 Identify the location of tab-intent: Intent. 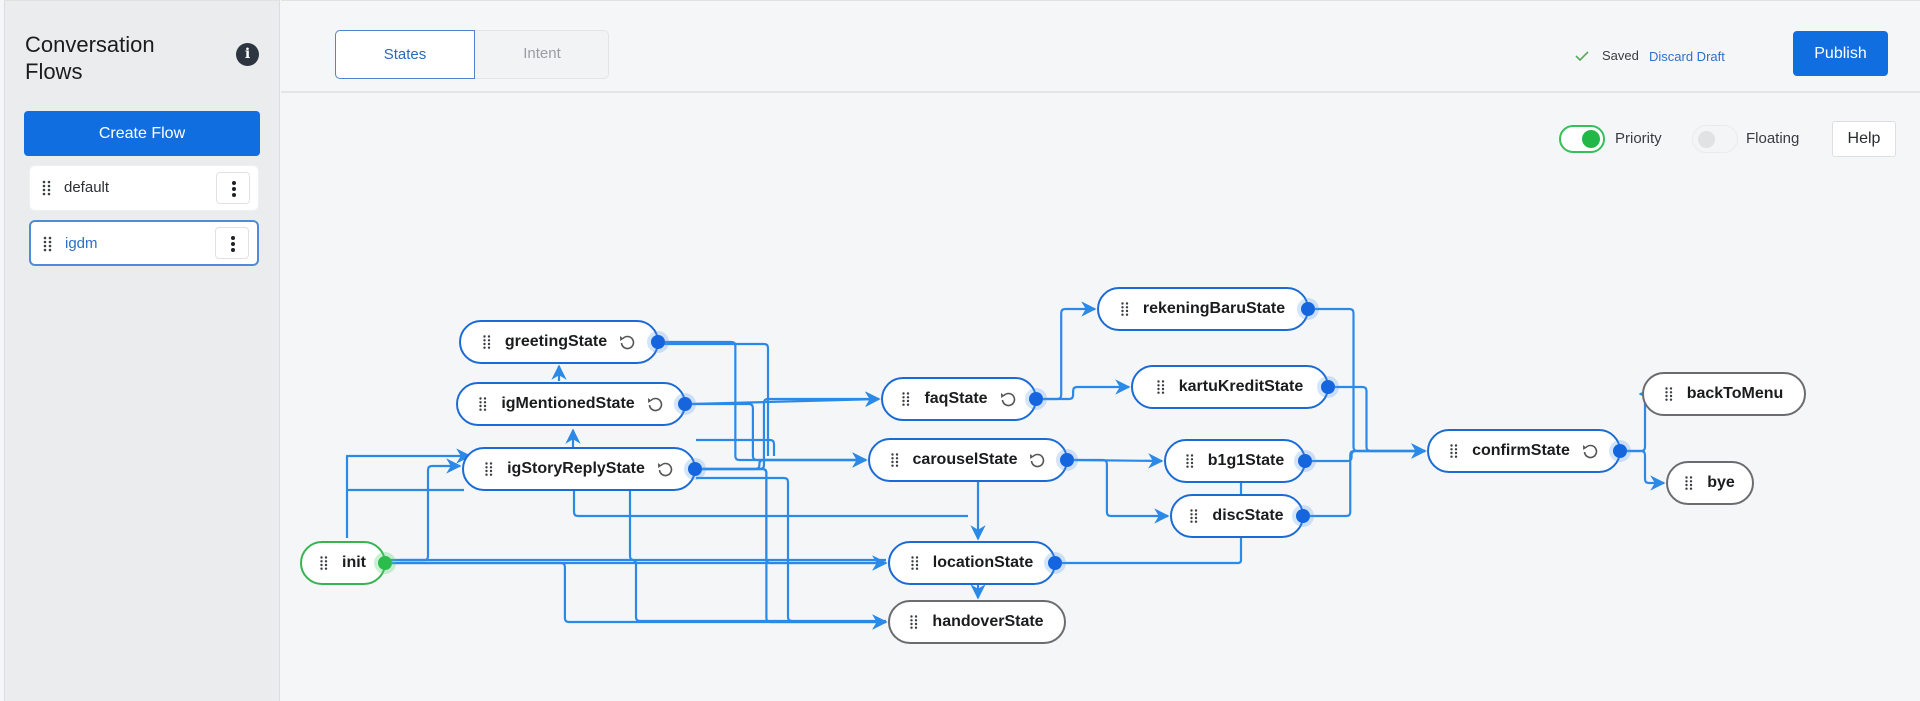
(542, 54).